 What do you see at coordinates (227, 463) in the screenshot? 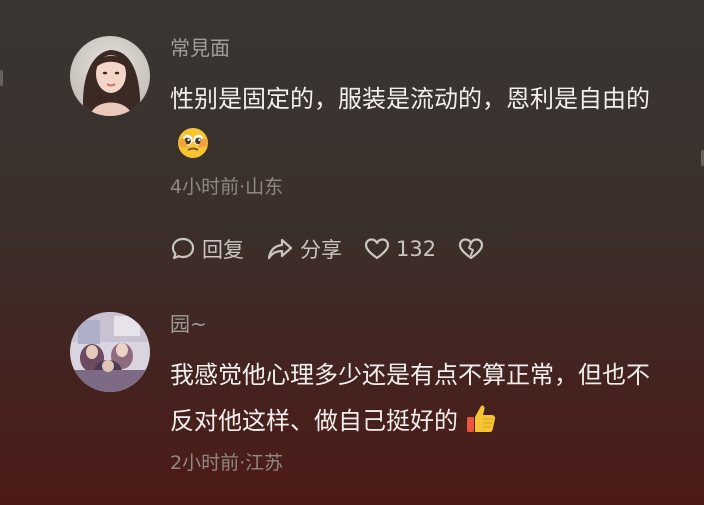
I see `comment-meta: 2小时前·江苏` at bounding box center [227, 463].